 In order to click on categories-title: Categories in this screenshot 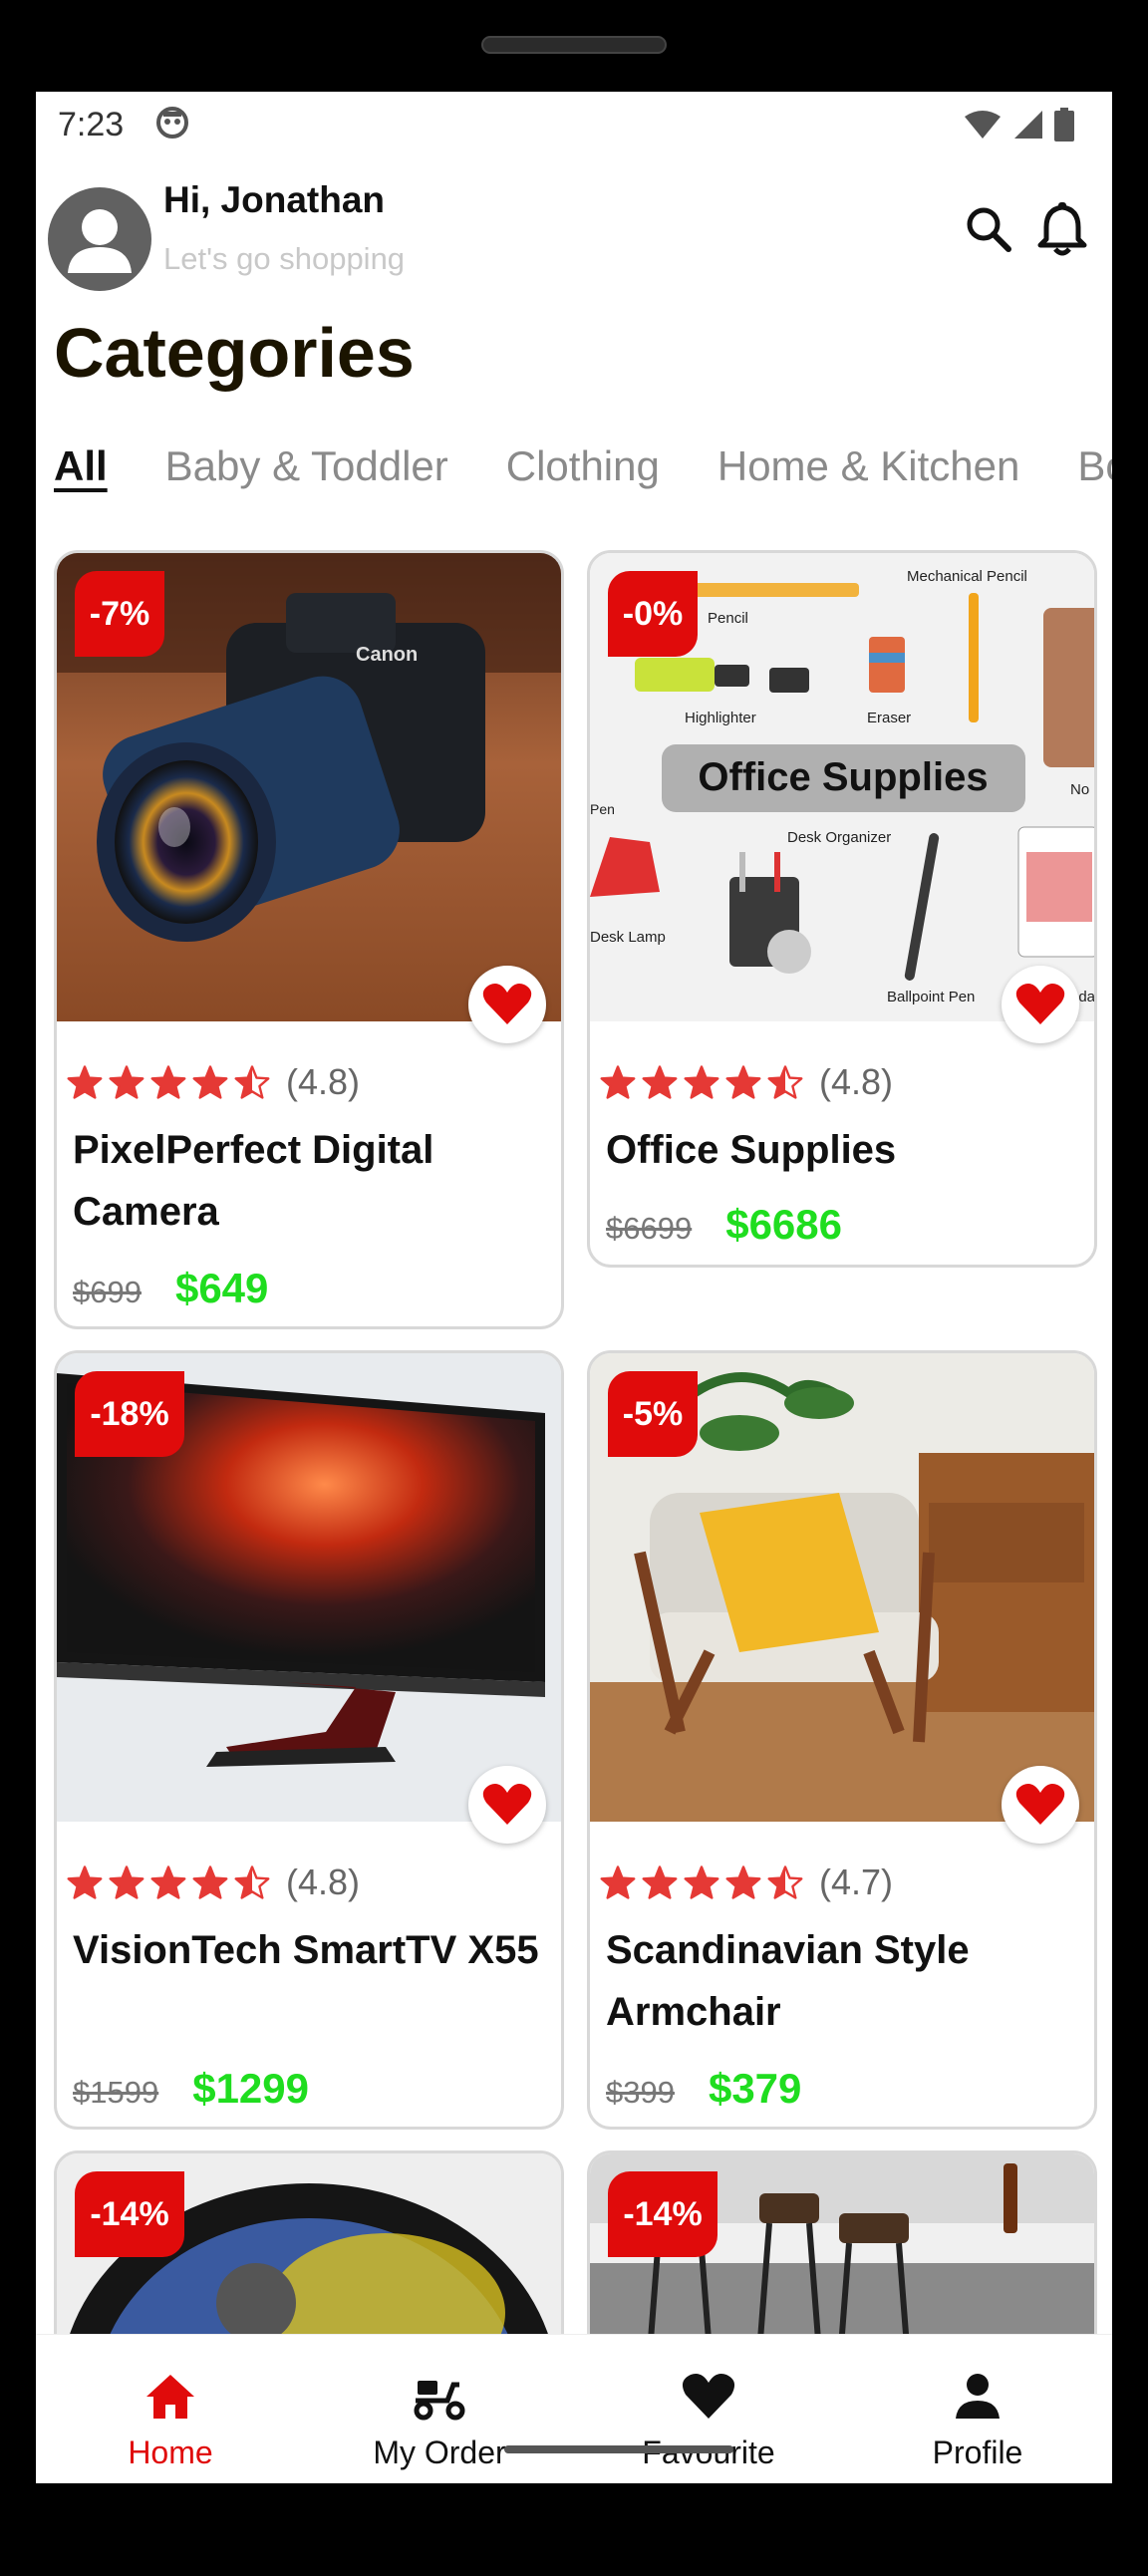, I will do `click(234, 353)`.